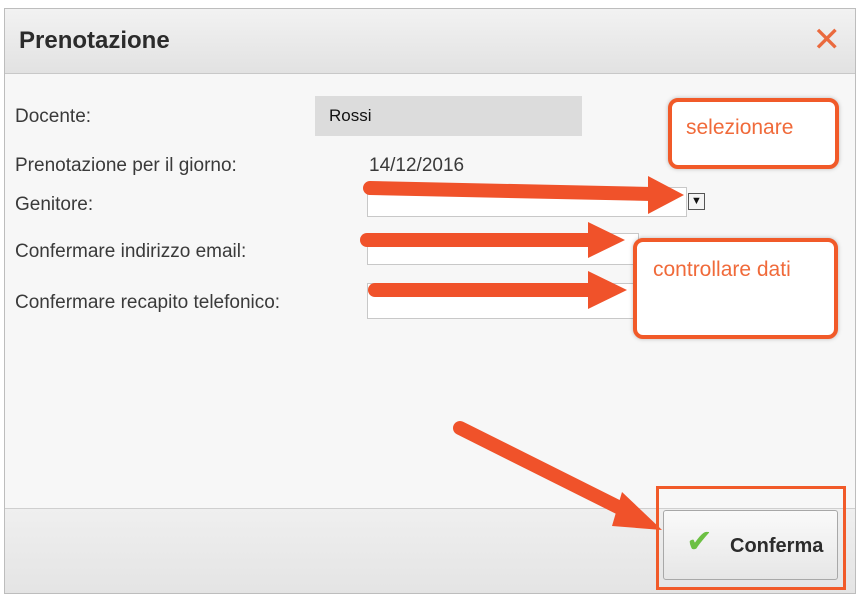  I want to click on arrow-to-email-head, so click(606, 240).